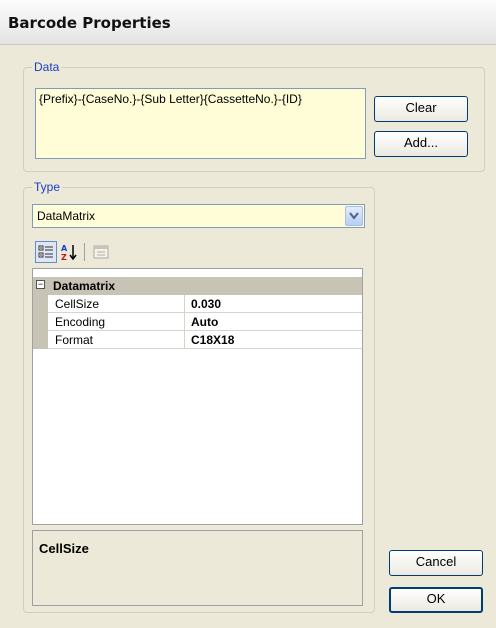 The image size is (496, 628). What do you see at coordinates (47, 187) in the screenshot?
I see `type-group-label: Type` at bounding box center [47, 187].